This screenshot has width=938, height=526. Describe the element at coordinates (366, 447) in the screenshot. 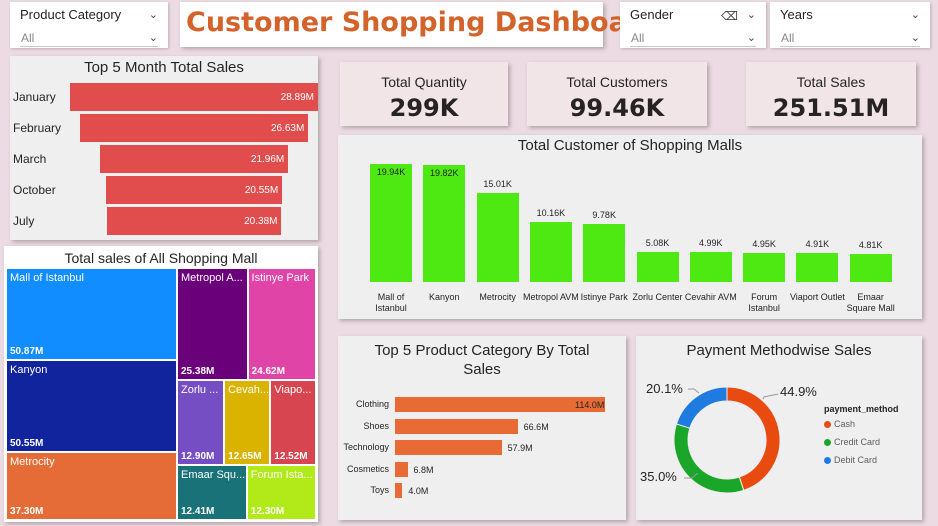

I see `bar-category-label: Technology` at that location.